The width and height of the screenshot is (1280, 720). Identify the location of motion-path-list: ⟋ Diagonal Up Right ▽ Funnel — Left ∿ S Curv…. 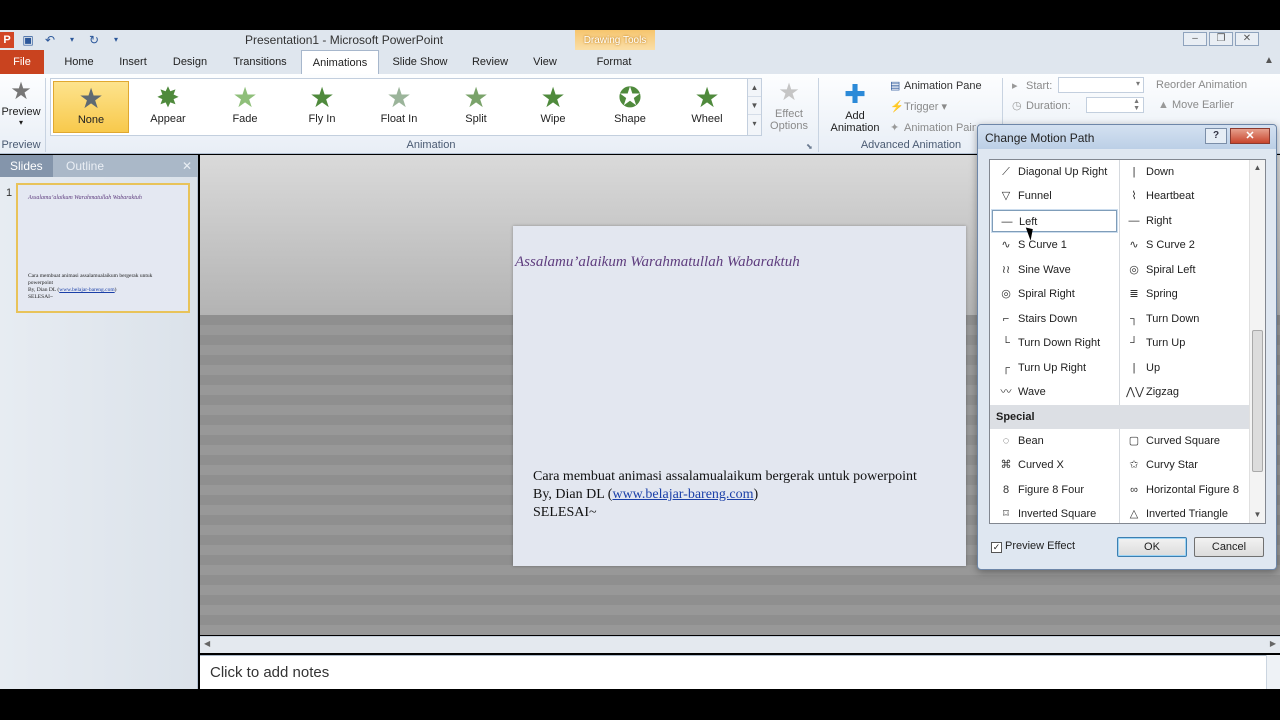
(1127, 341).